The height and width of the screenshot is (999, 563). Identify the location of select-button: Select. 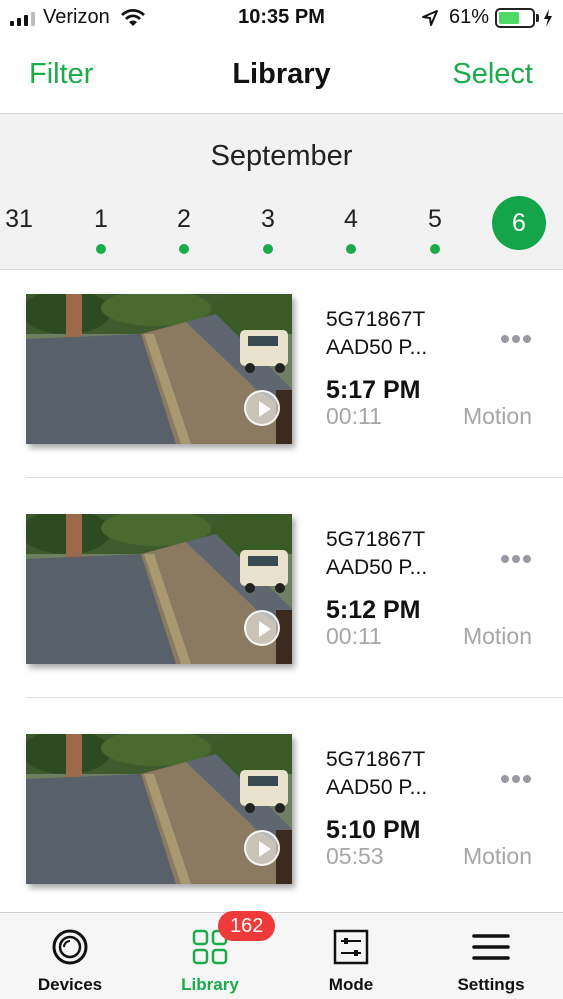
(492, 74).